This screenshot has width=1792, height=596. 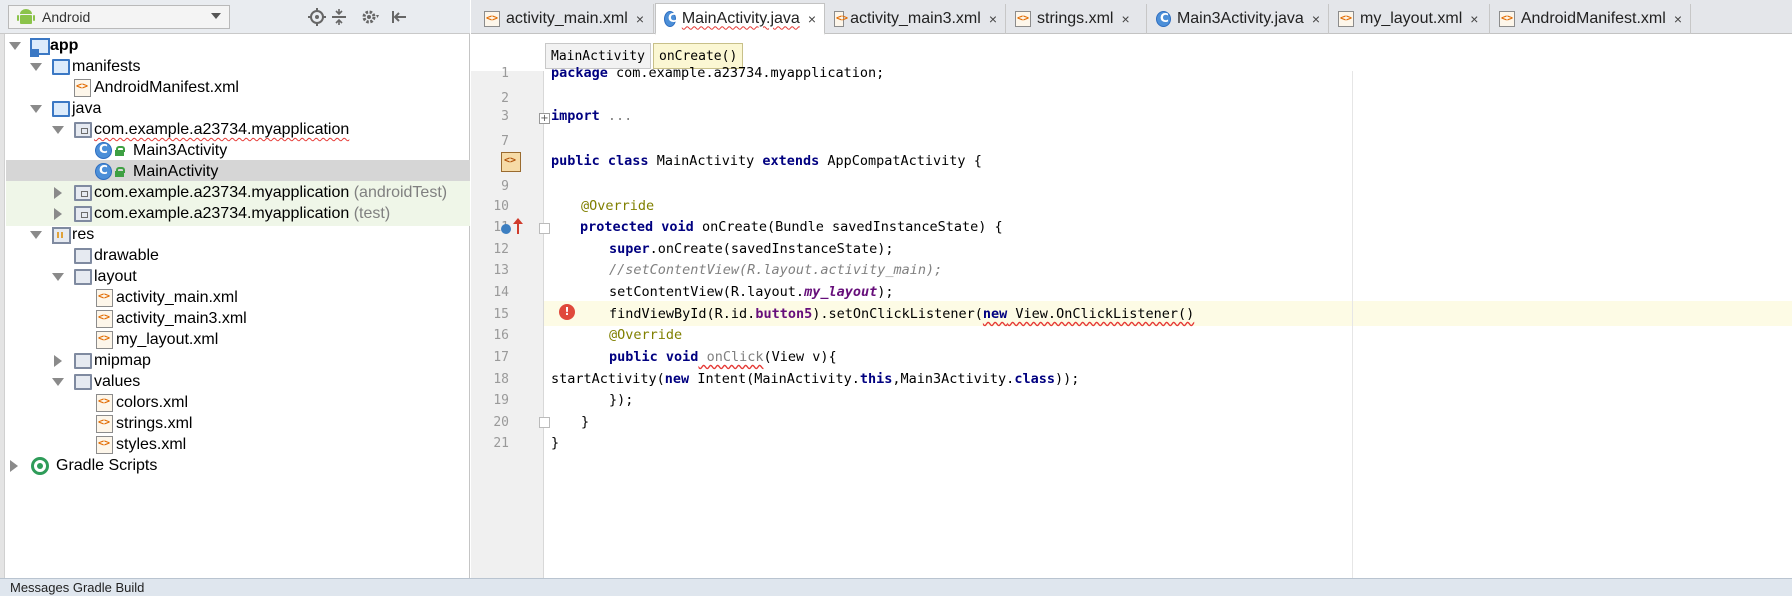 I want to click on tab-androidmanifest-xml: AndroidManifest.xml ×, so click(x=1591, y=19).